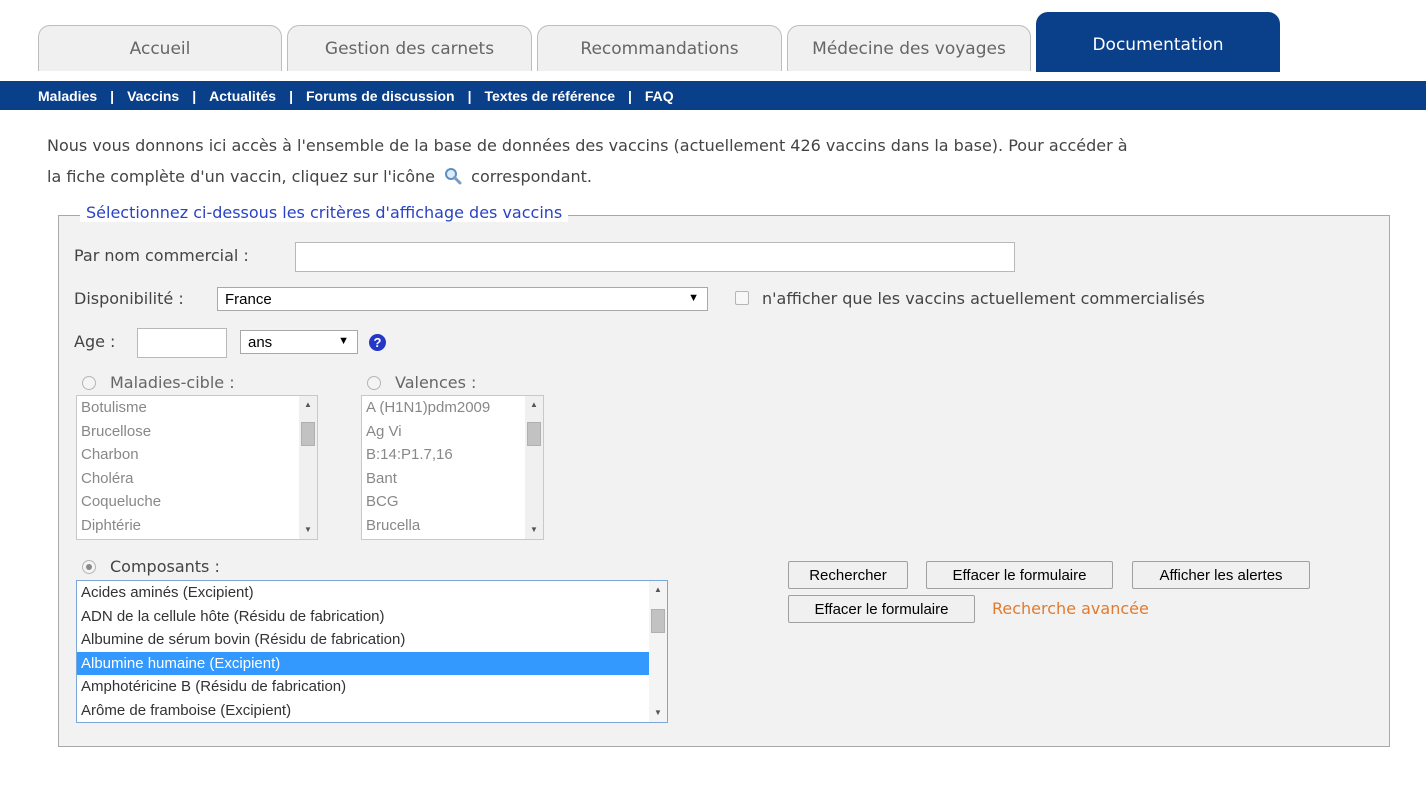 This screenshot has height=800, width=1426. Describe the element at coordinates (659, 96) in the screenshot. I see `subnav-faq: FAQ` at that location.